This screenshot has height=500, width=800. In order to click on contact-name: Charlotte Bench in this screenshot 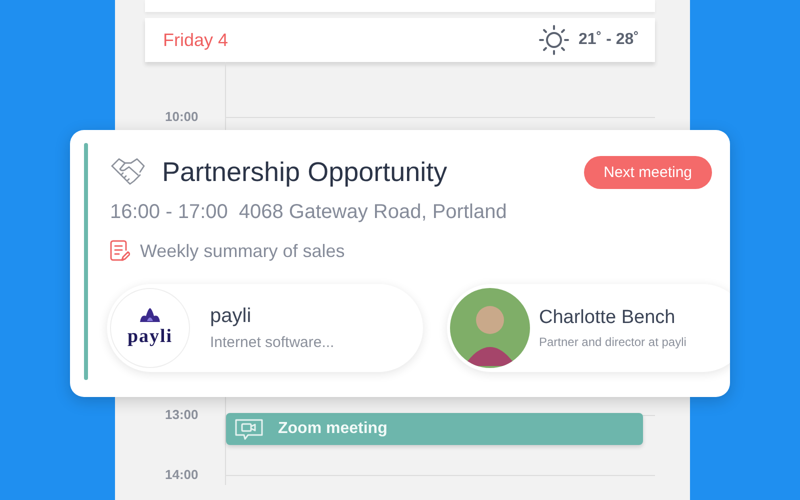, I will do `click(607, 318)`.